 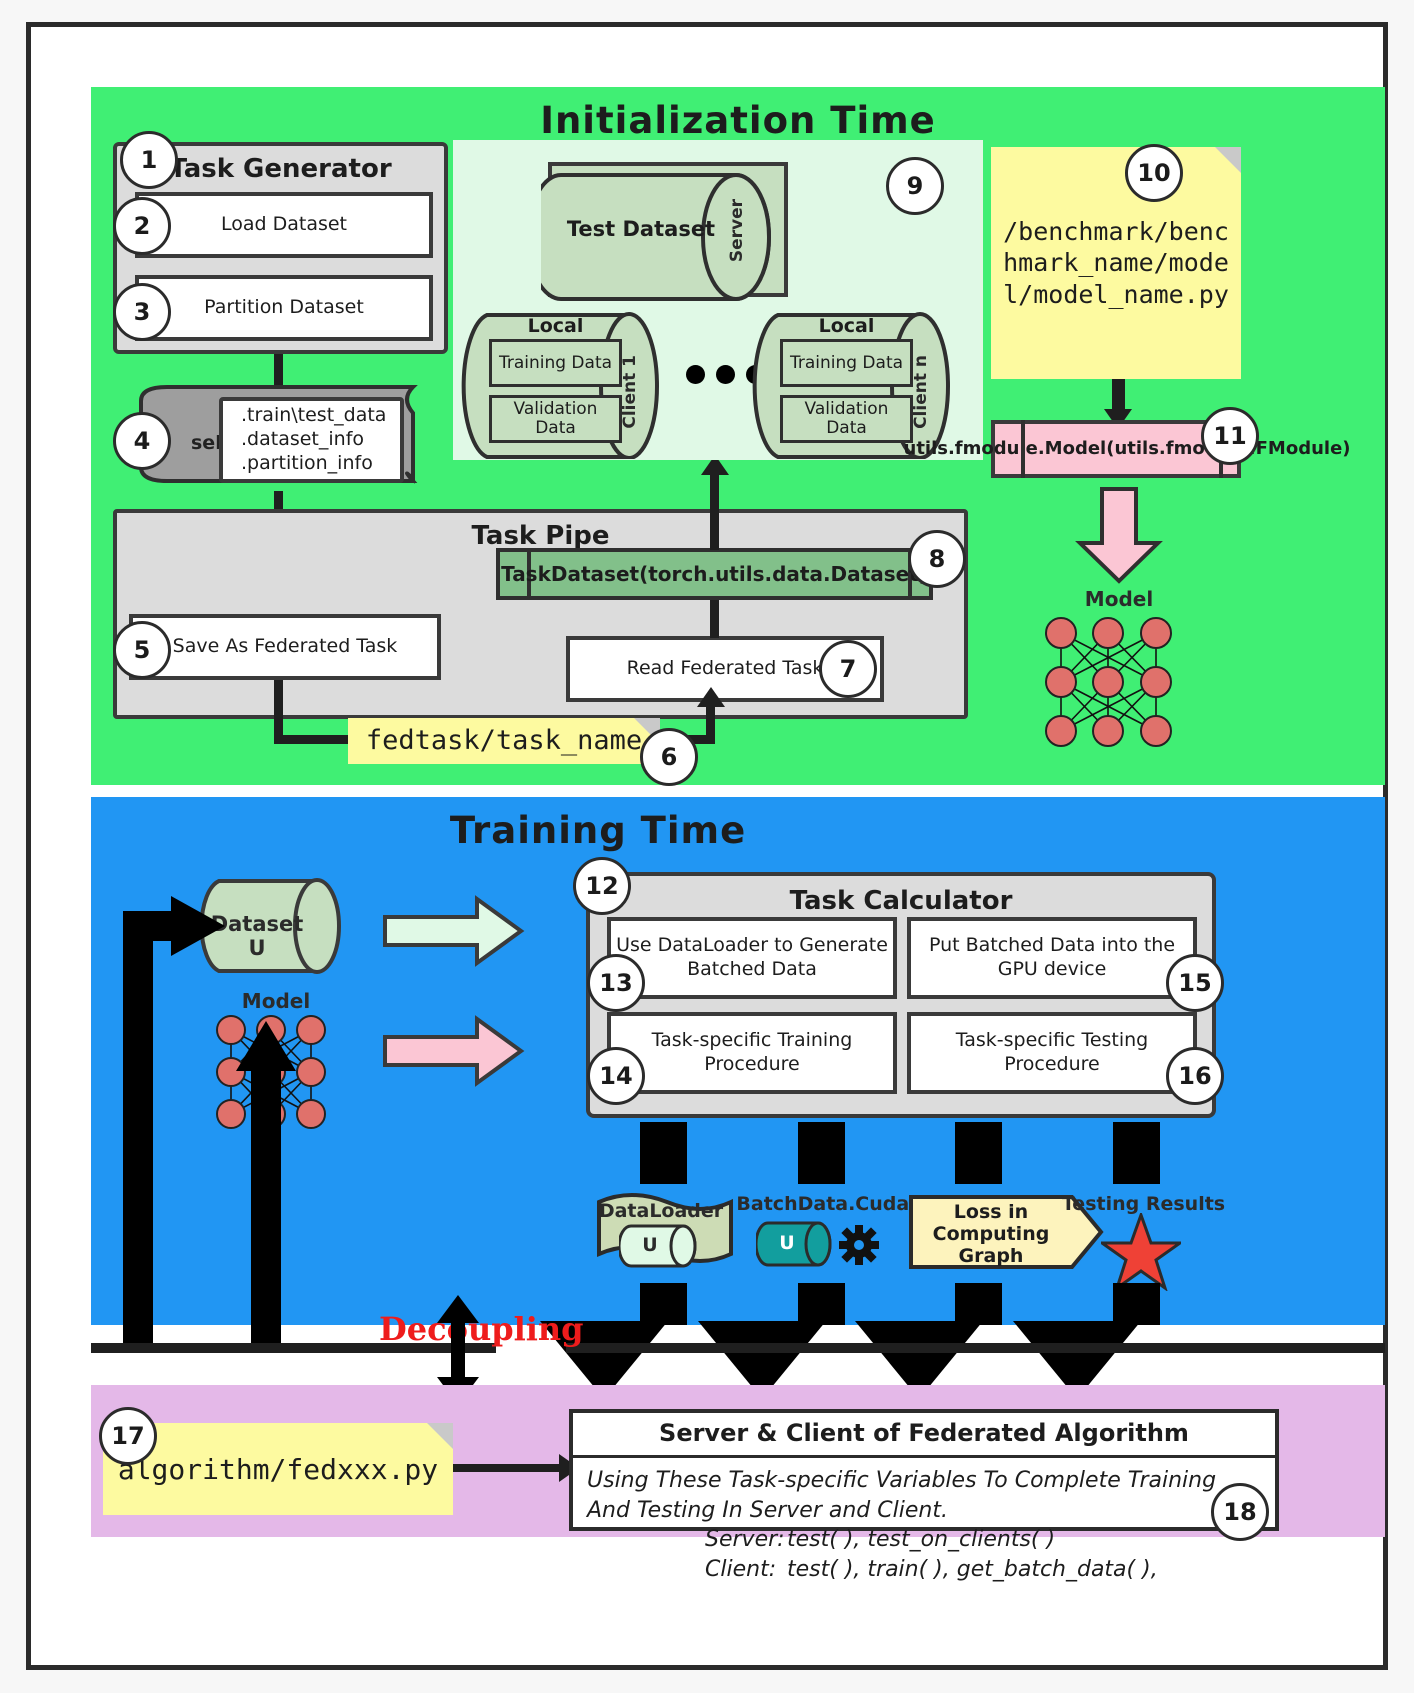 I want to click on badge-17: 17, so click(x=128, y=1436).